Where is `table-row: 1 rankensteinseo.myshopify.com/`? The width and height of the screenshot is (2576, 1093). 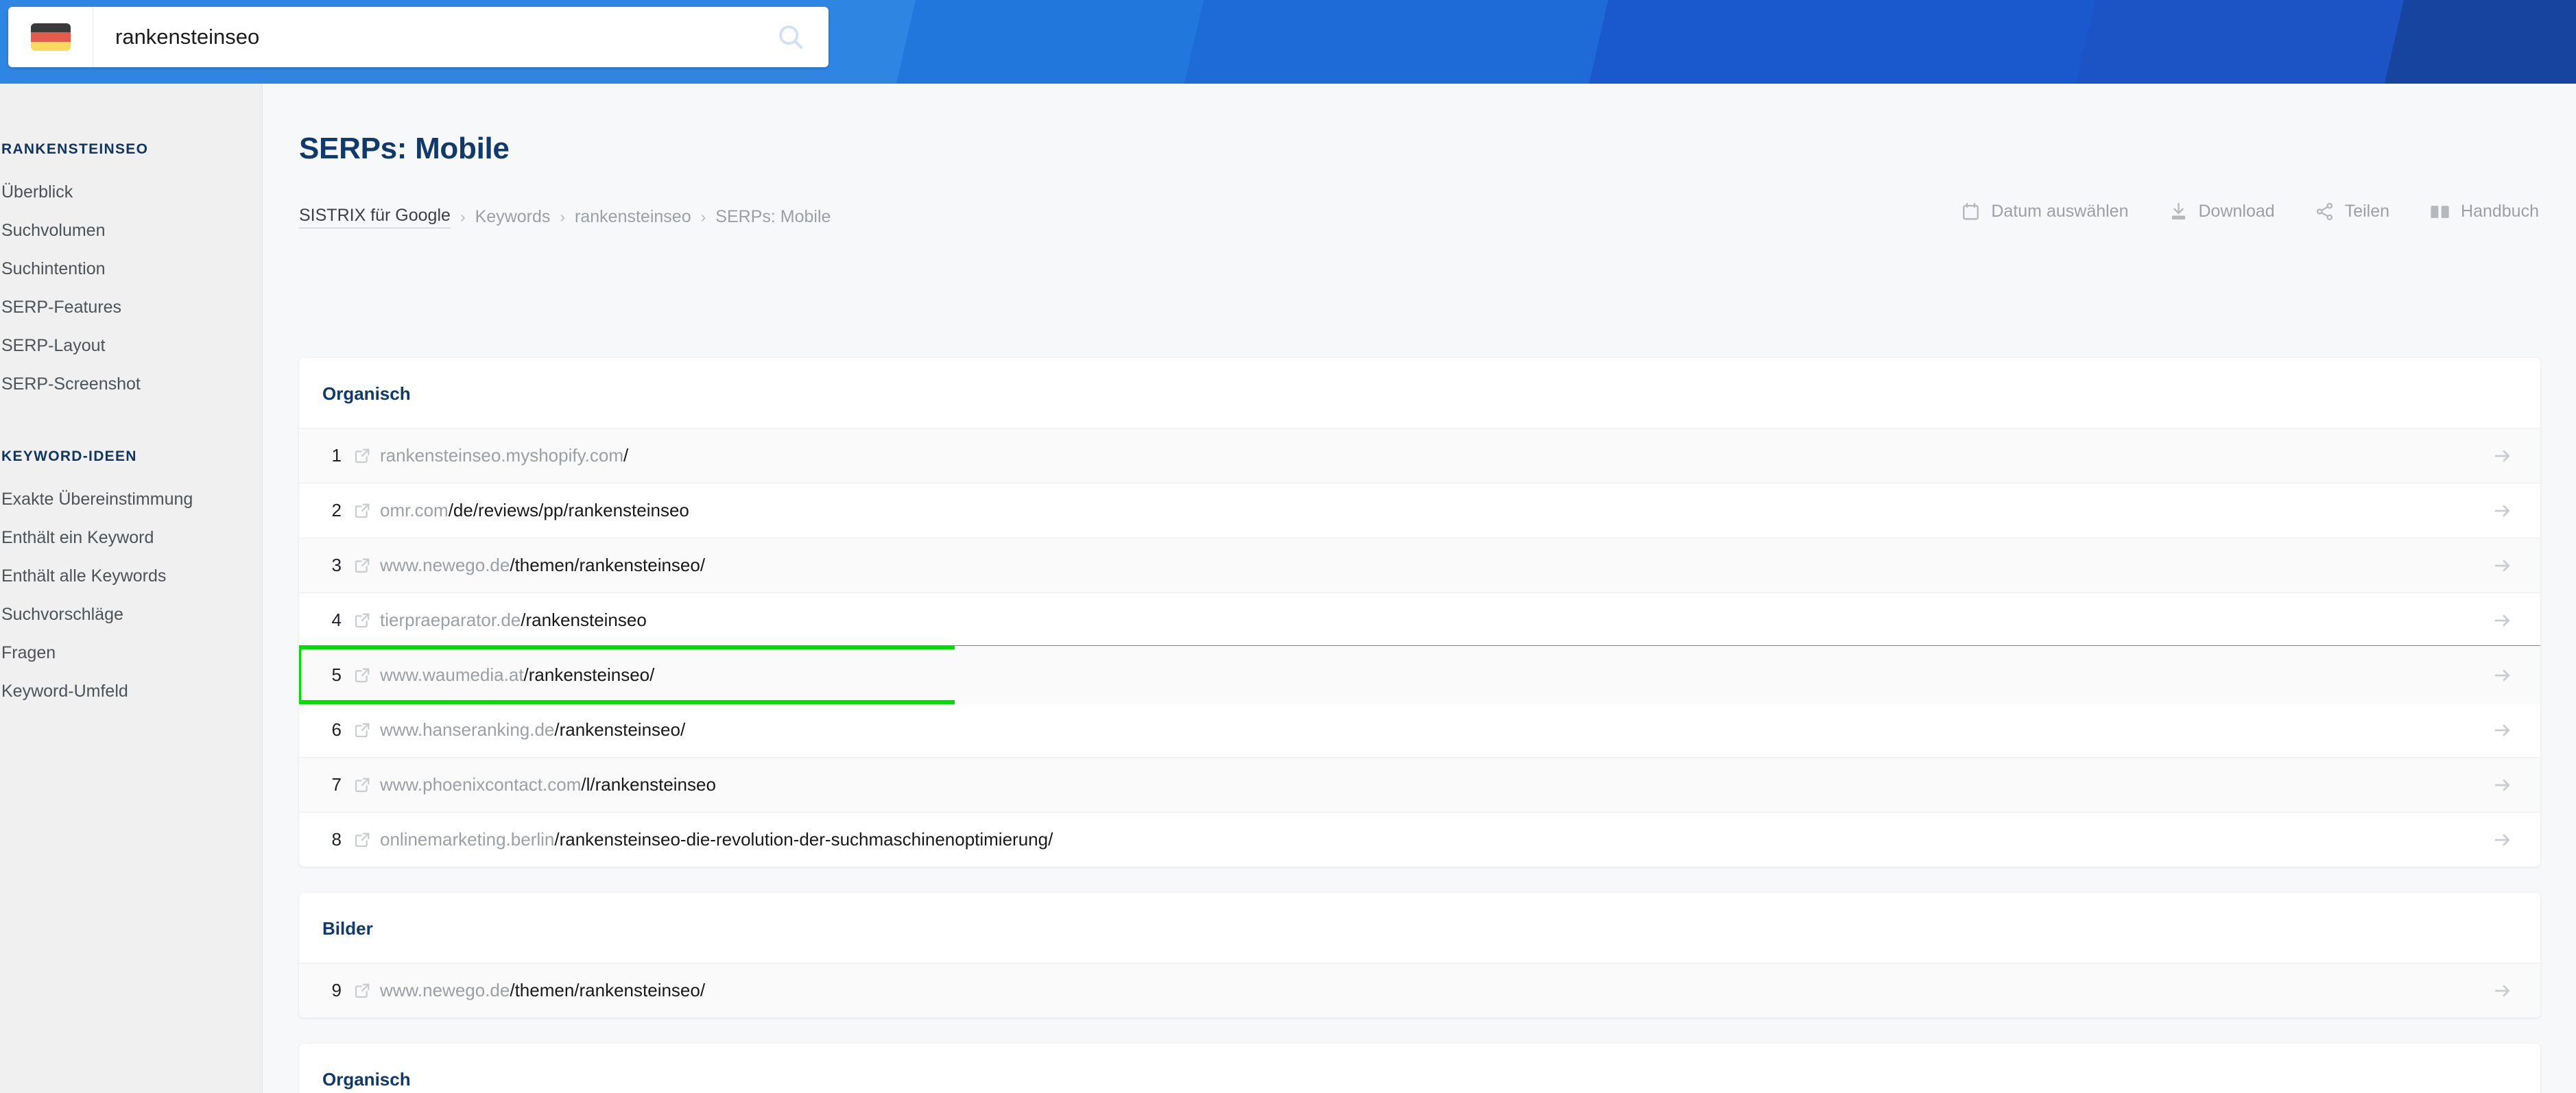 table-row: 1 rankensteinseo.myshopify.com/ is located at coordinates (1419, 455).